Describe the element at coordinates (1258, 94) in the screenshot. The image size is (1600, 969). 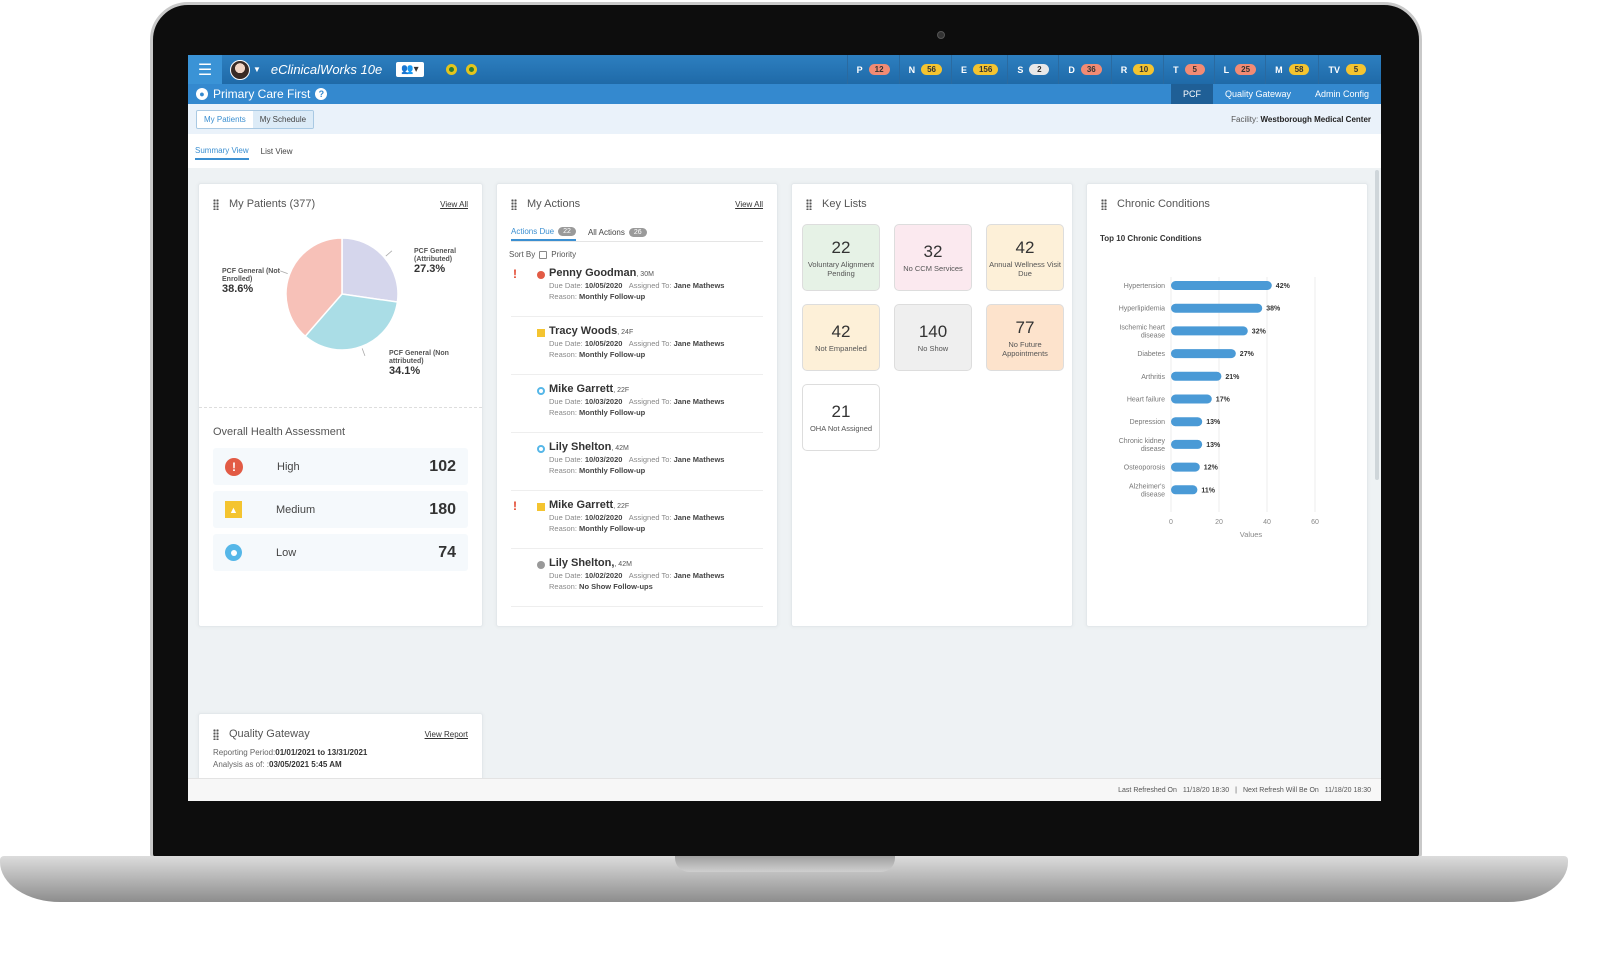
I see `nav-quality-gateway: Quality Gateway` at that location.